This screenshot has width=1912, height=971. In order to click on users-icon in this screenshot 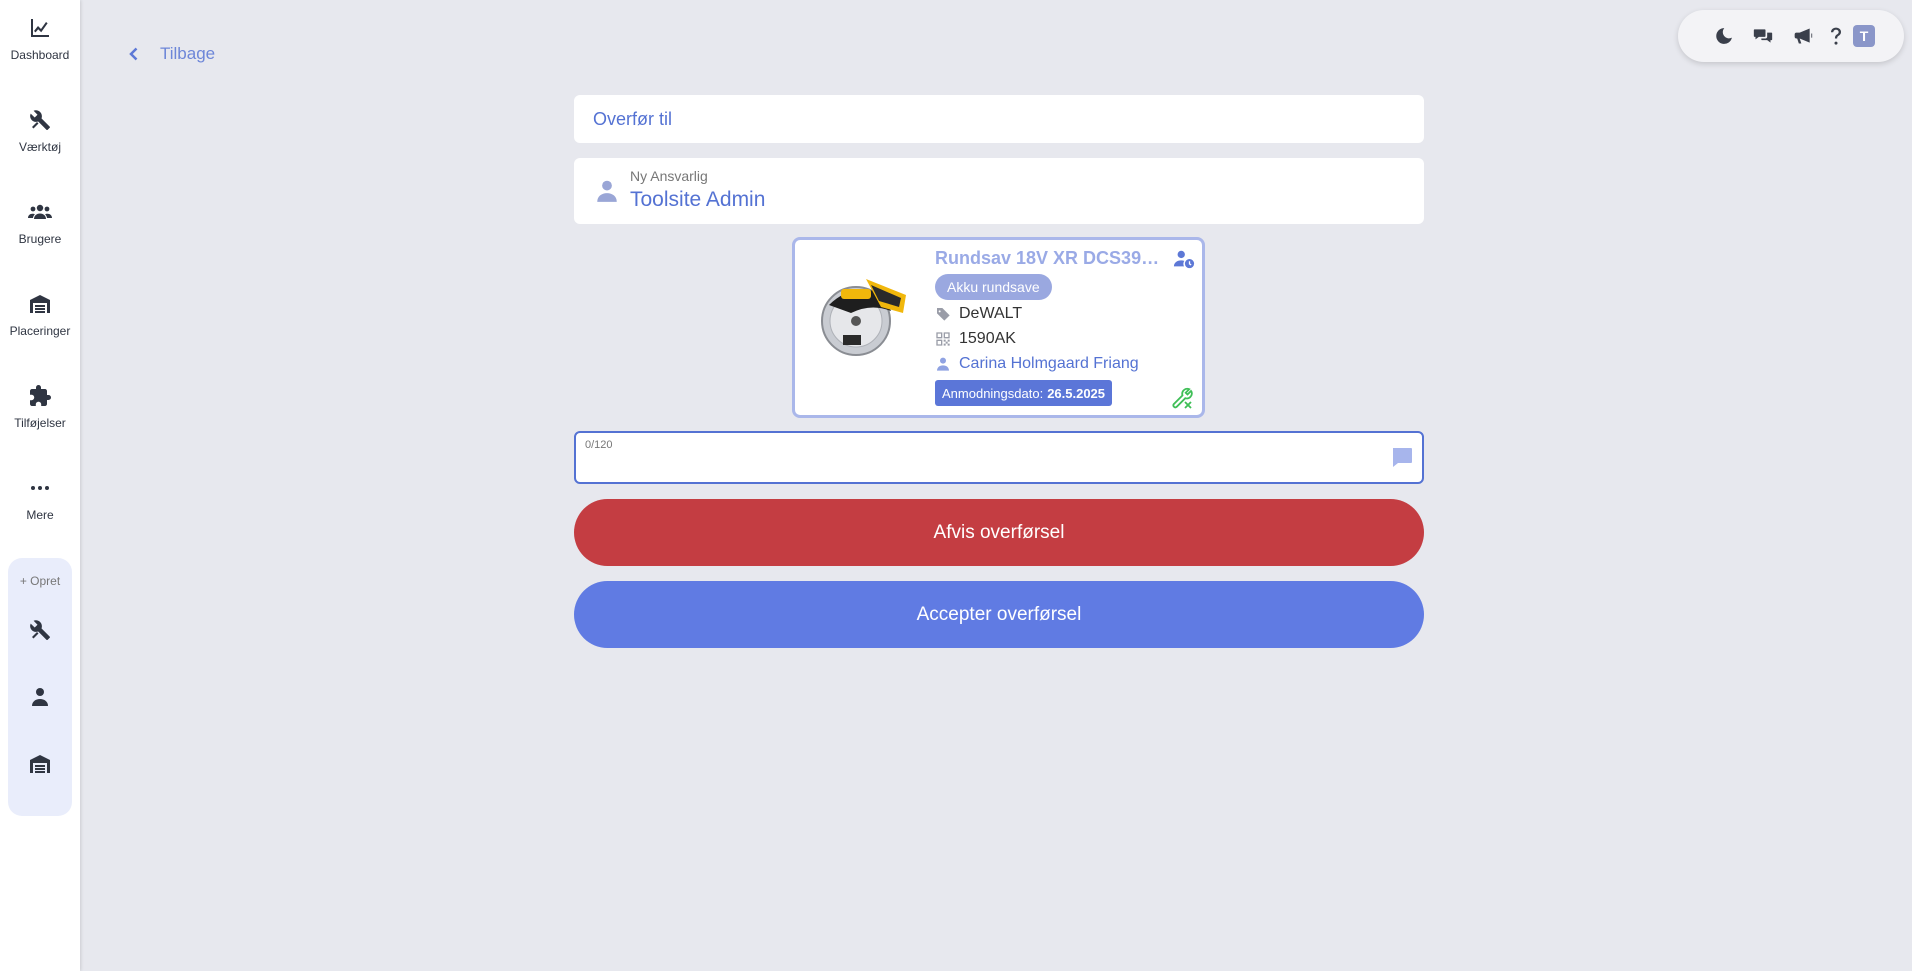, I will do `click(40, 211)`.